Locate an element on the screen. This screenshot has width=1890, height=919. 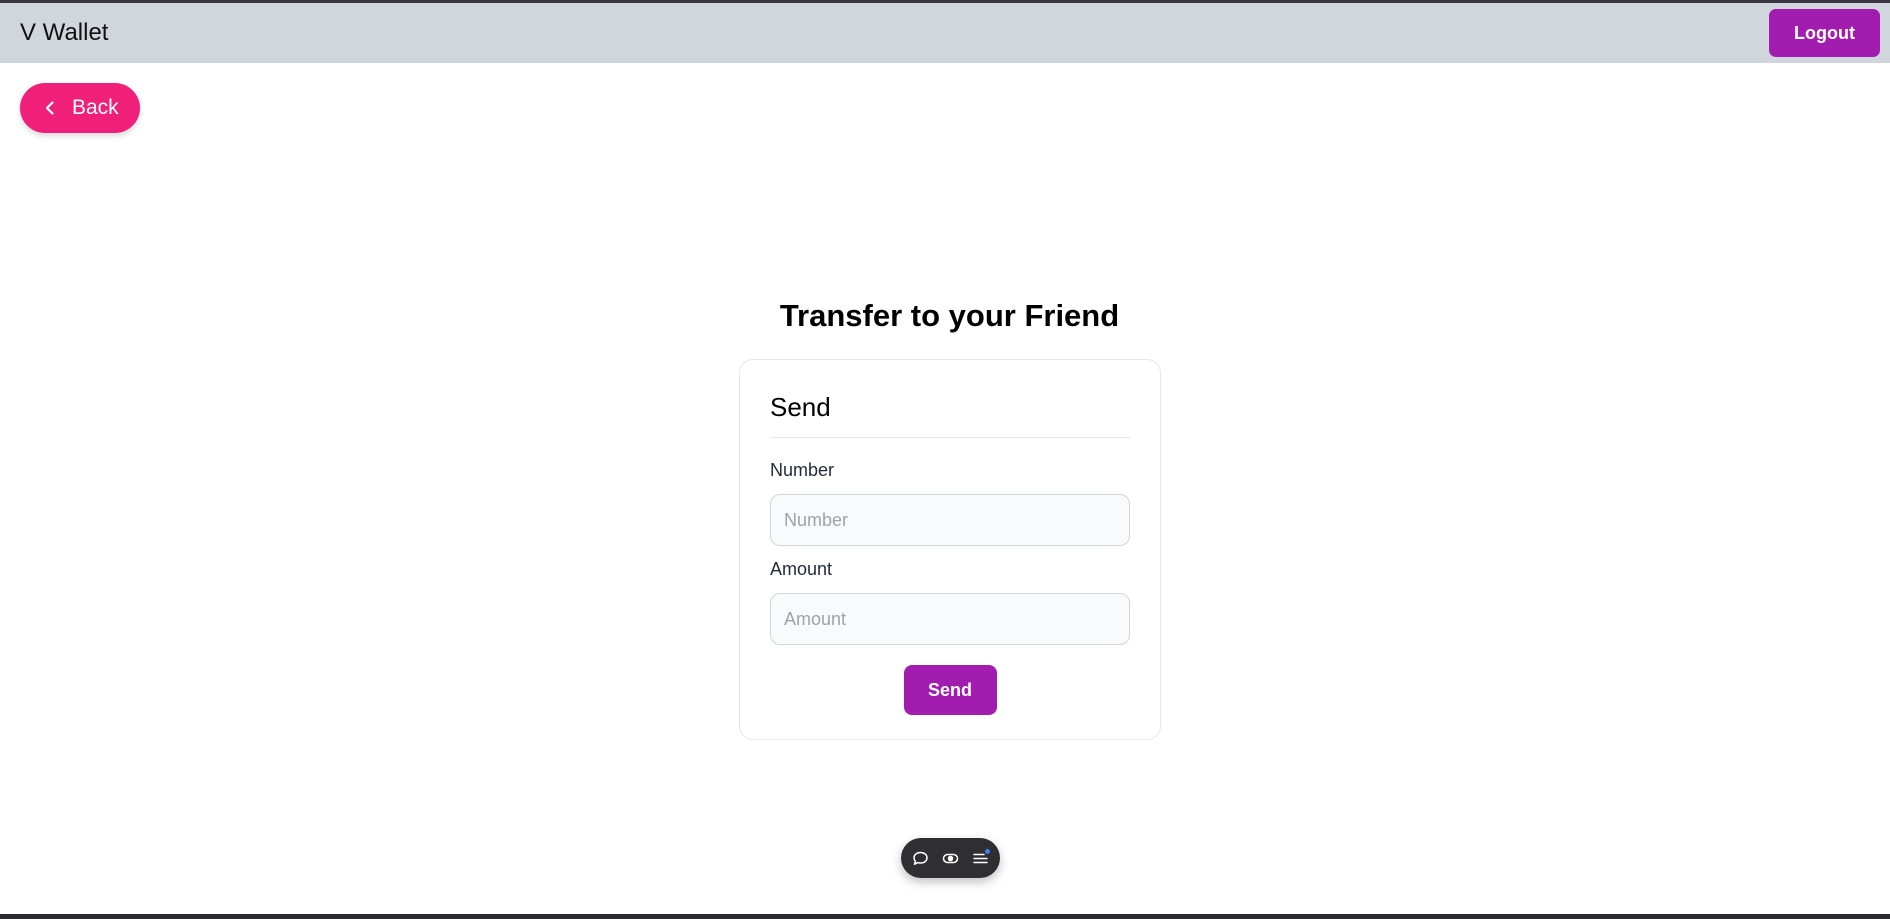
number-label: Number is located at coordinates (802, 470).